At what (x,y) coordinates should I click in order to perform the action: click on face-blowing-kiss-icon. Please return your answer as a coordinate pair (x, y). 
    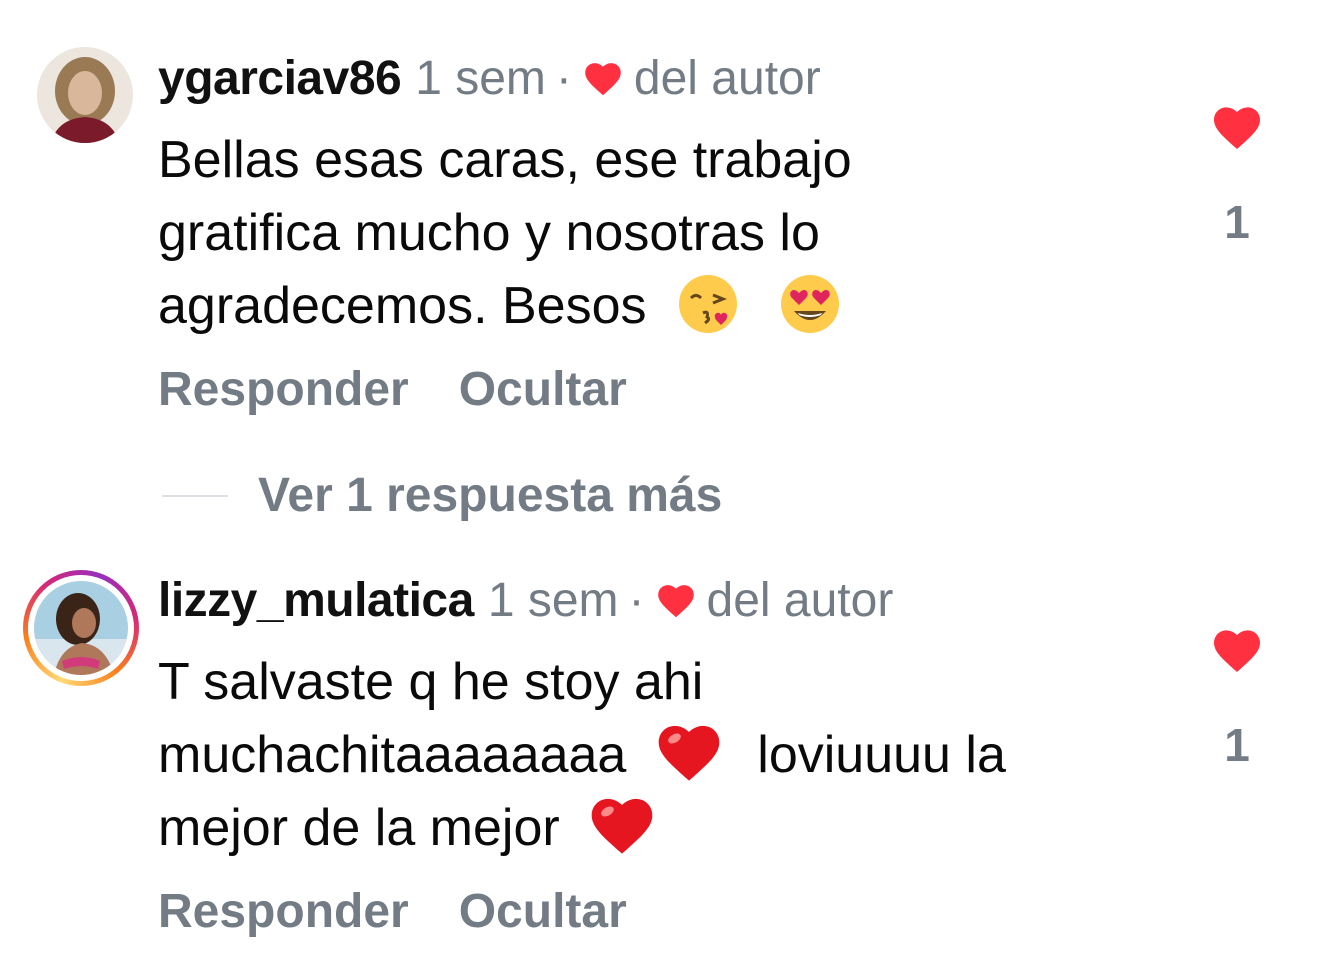
    Looking at the image, I should click on (707, 304).